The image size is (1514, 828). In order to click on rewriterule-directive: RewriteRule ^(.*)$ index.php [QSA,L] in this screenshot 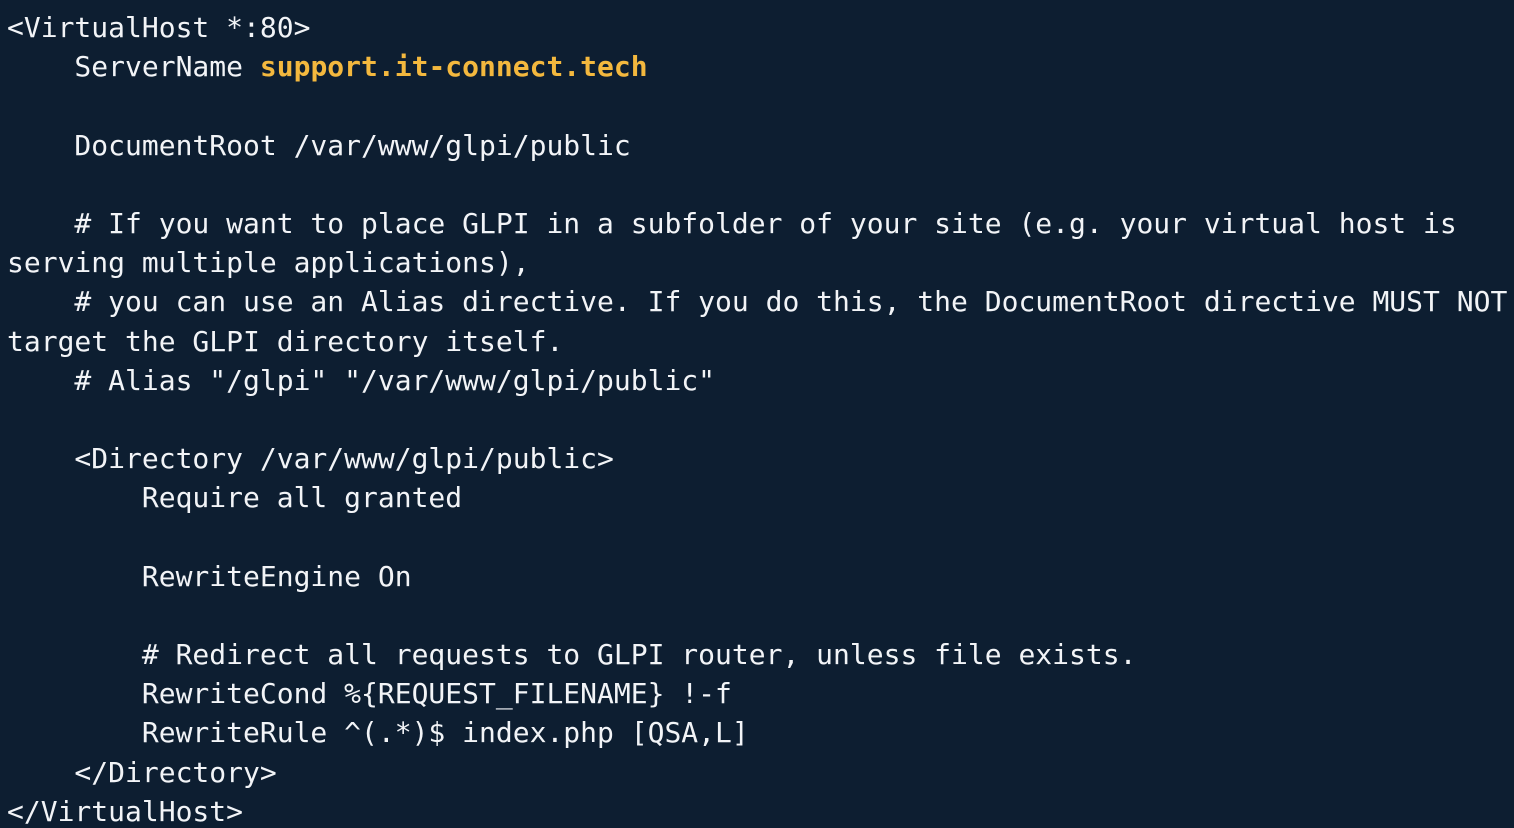, I will do `click(378, 733)`.